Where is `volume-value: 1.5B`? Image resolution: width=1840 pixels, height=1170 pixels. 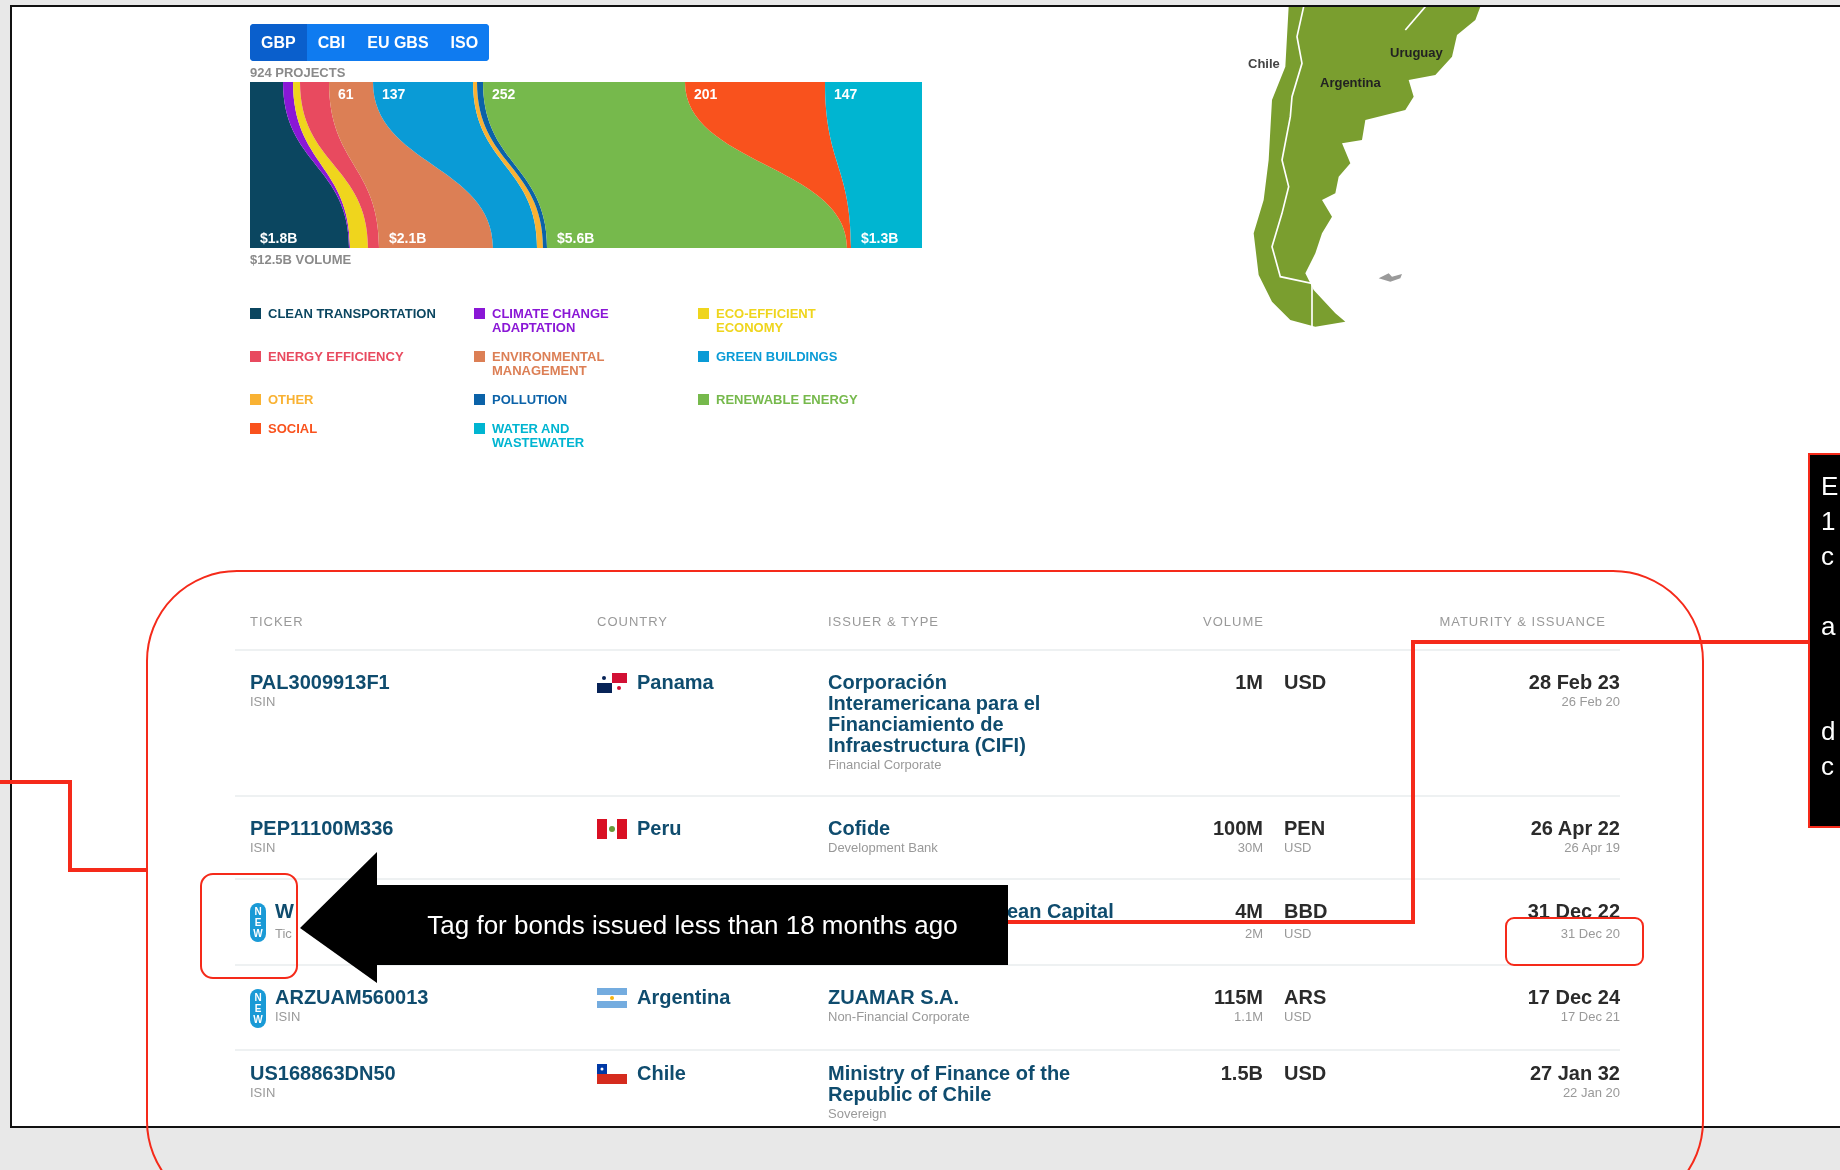
volume-value: 1.5B is located at coordinates (1241, 1073).